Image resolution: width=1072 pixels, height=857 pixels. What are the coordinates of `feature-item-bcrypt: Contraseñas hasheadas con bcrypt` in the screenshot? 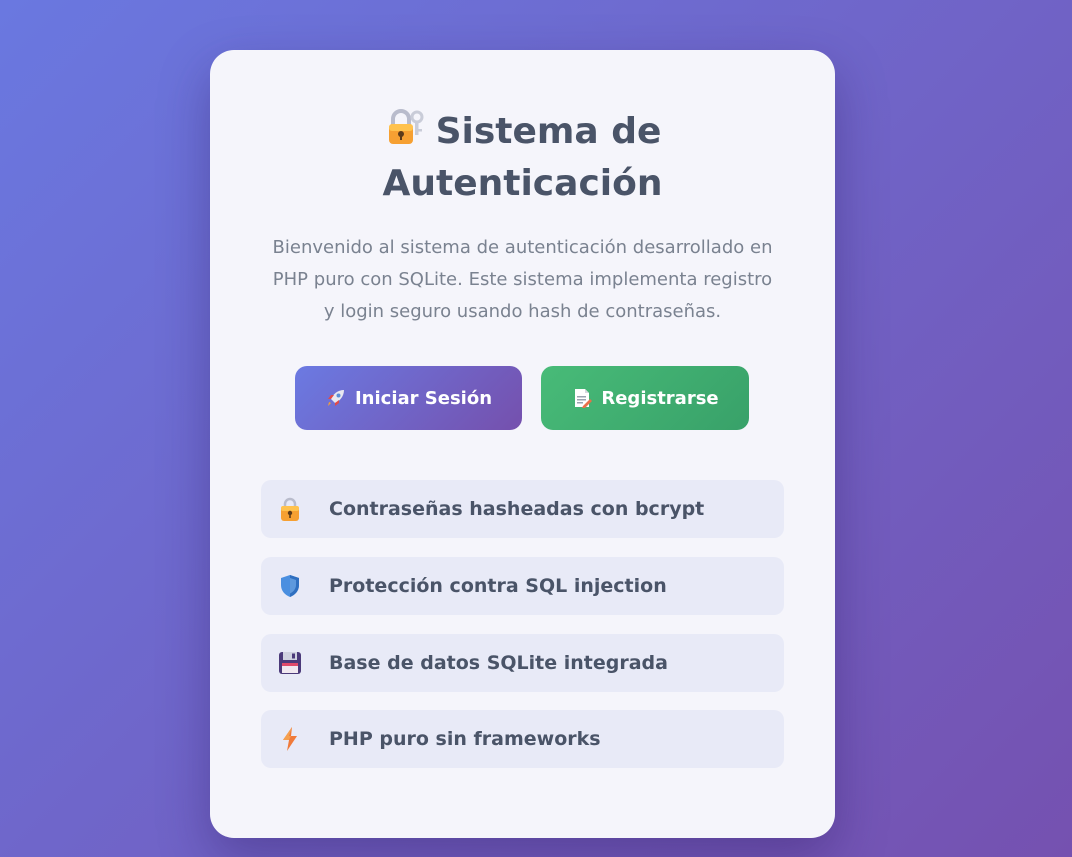 It's located at (522, 509).